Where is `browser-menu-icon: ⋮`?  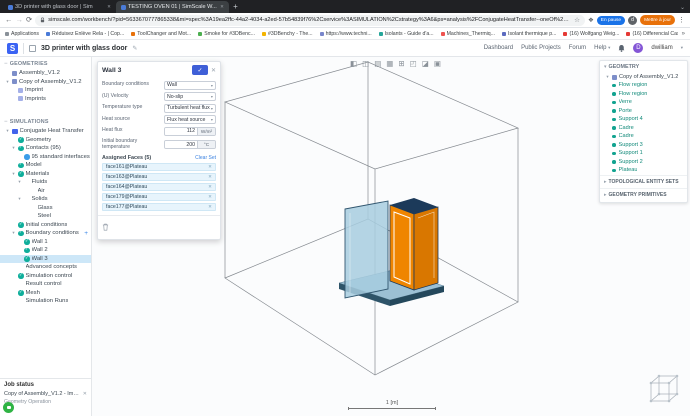
browser-menu-icon: ⋮ is located at coordinates (681, 20).